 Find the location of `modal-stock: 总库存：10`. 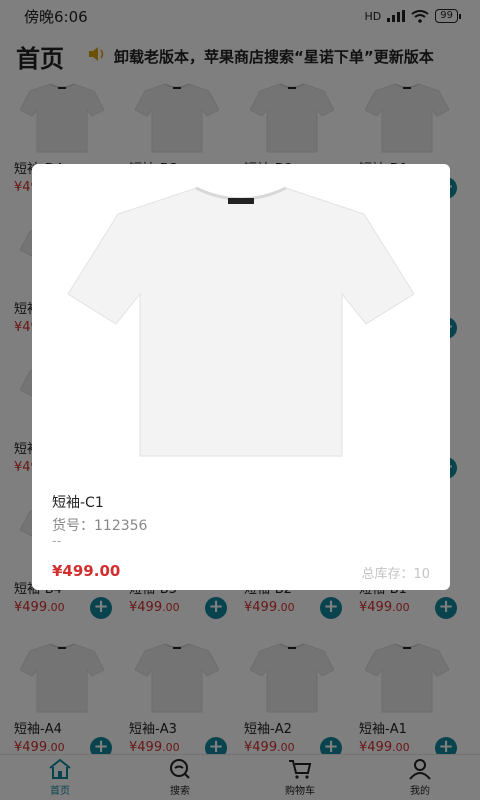

modal-stock: 总库存：10 is located at coordinates (395, 572).